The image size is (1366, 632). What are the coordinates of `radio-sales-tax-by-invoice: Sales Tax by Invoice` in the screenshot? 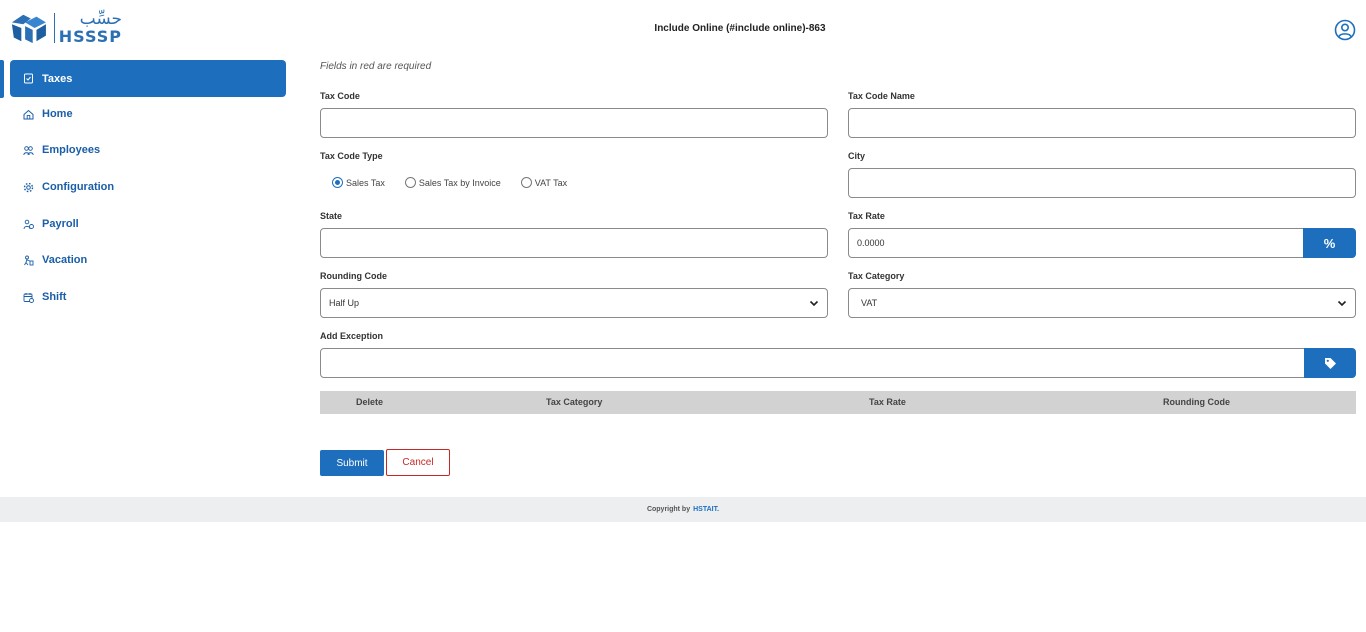 It's located at (452, 182).